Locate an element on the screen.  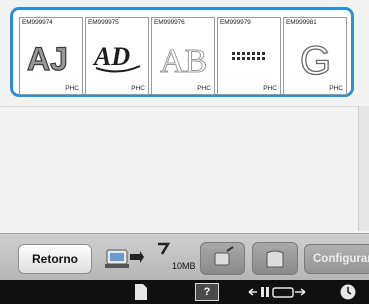
divider is located at coordinates (179, 106).